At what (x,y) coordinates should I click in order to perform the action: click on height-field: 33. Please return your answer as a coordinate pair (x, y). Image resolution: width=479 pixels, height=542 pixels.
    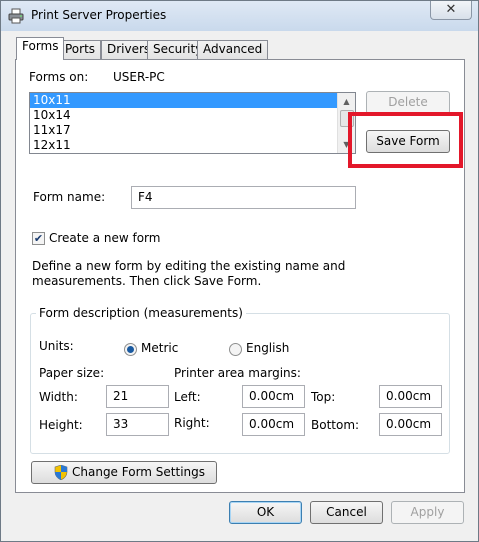
    Looking at the image, I should click on (137, 424).